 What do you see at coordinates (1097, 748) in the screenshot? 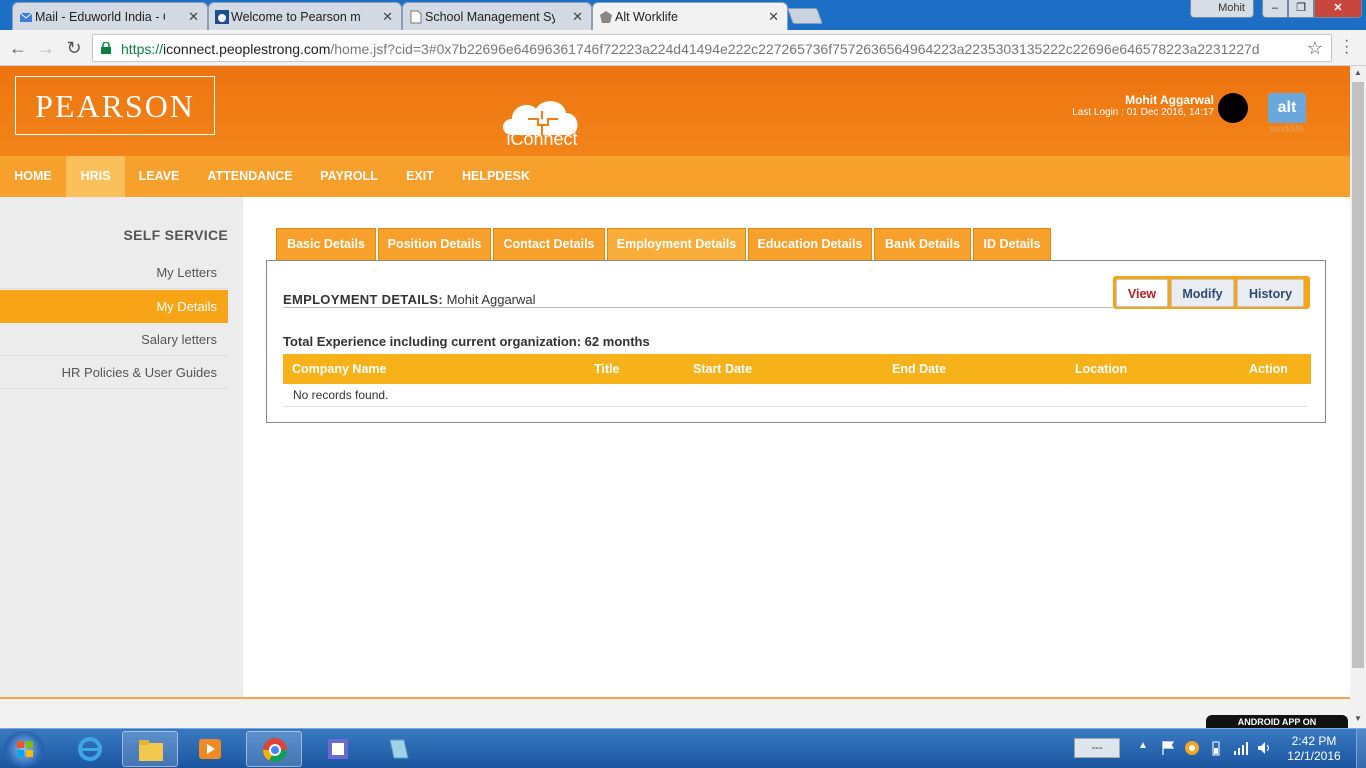
I see `keyboard-indicator: ---` at bounding box center [1097, 748].